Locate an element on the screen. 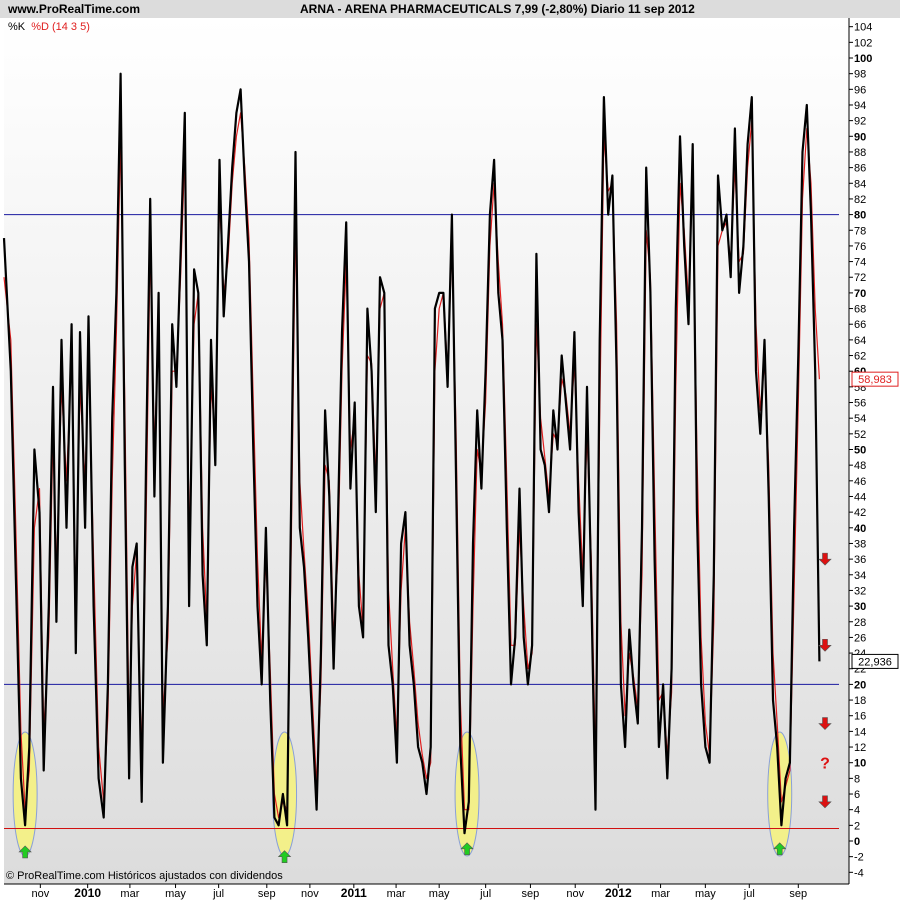  ytick-label: 64 is located at coordinates (860, 341).